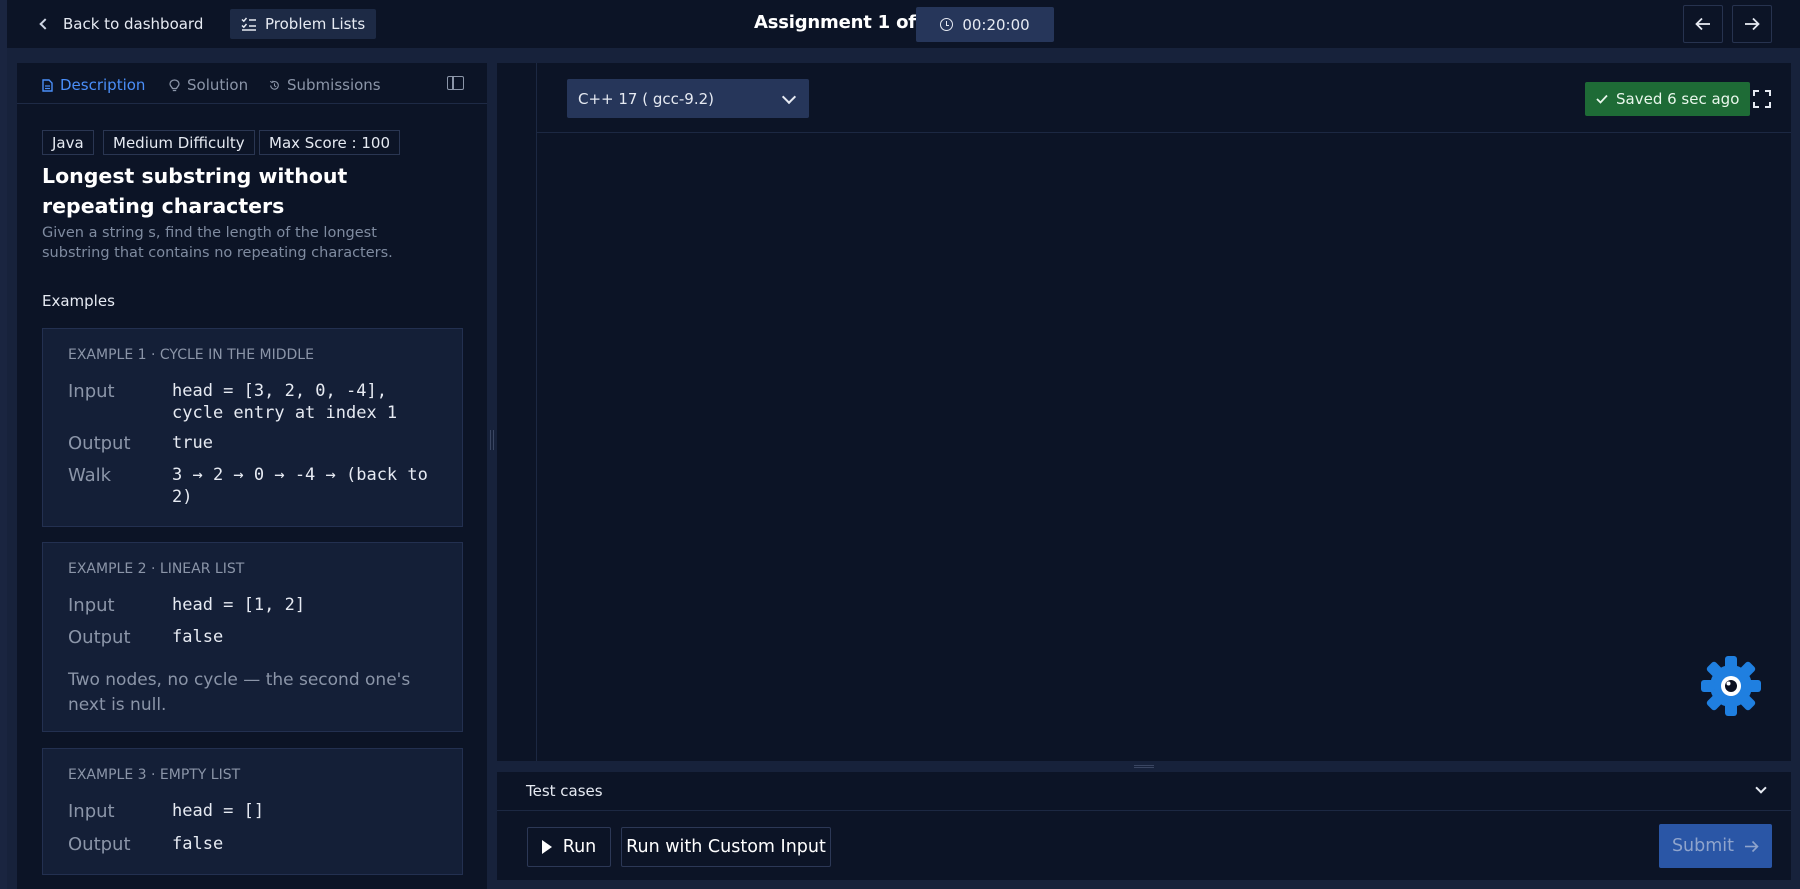 Image resolution: width=1800 pixels, height=889 pixels. I want to click on previous-problem-button, so click(1703, 24).